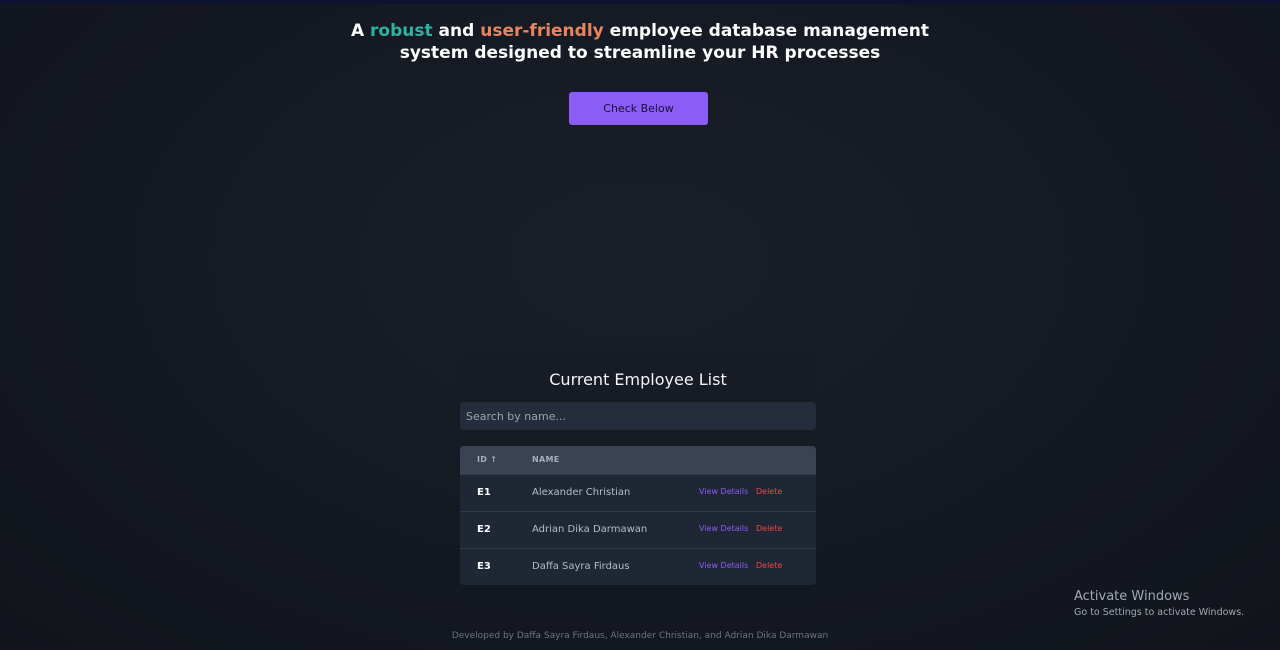 The width and height of the screenshot is (1280, 650). I want to click on headline-prefix: A, so click(360, 31).